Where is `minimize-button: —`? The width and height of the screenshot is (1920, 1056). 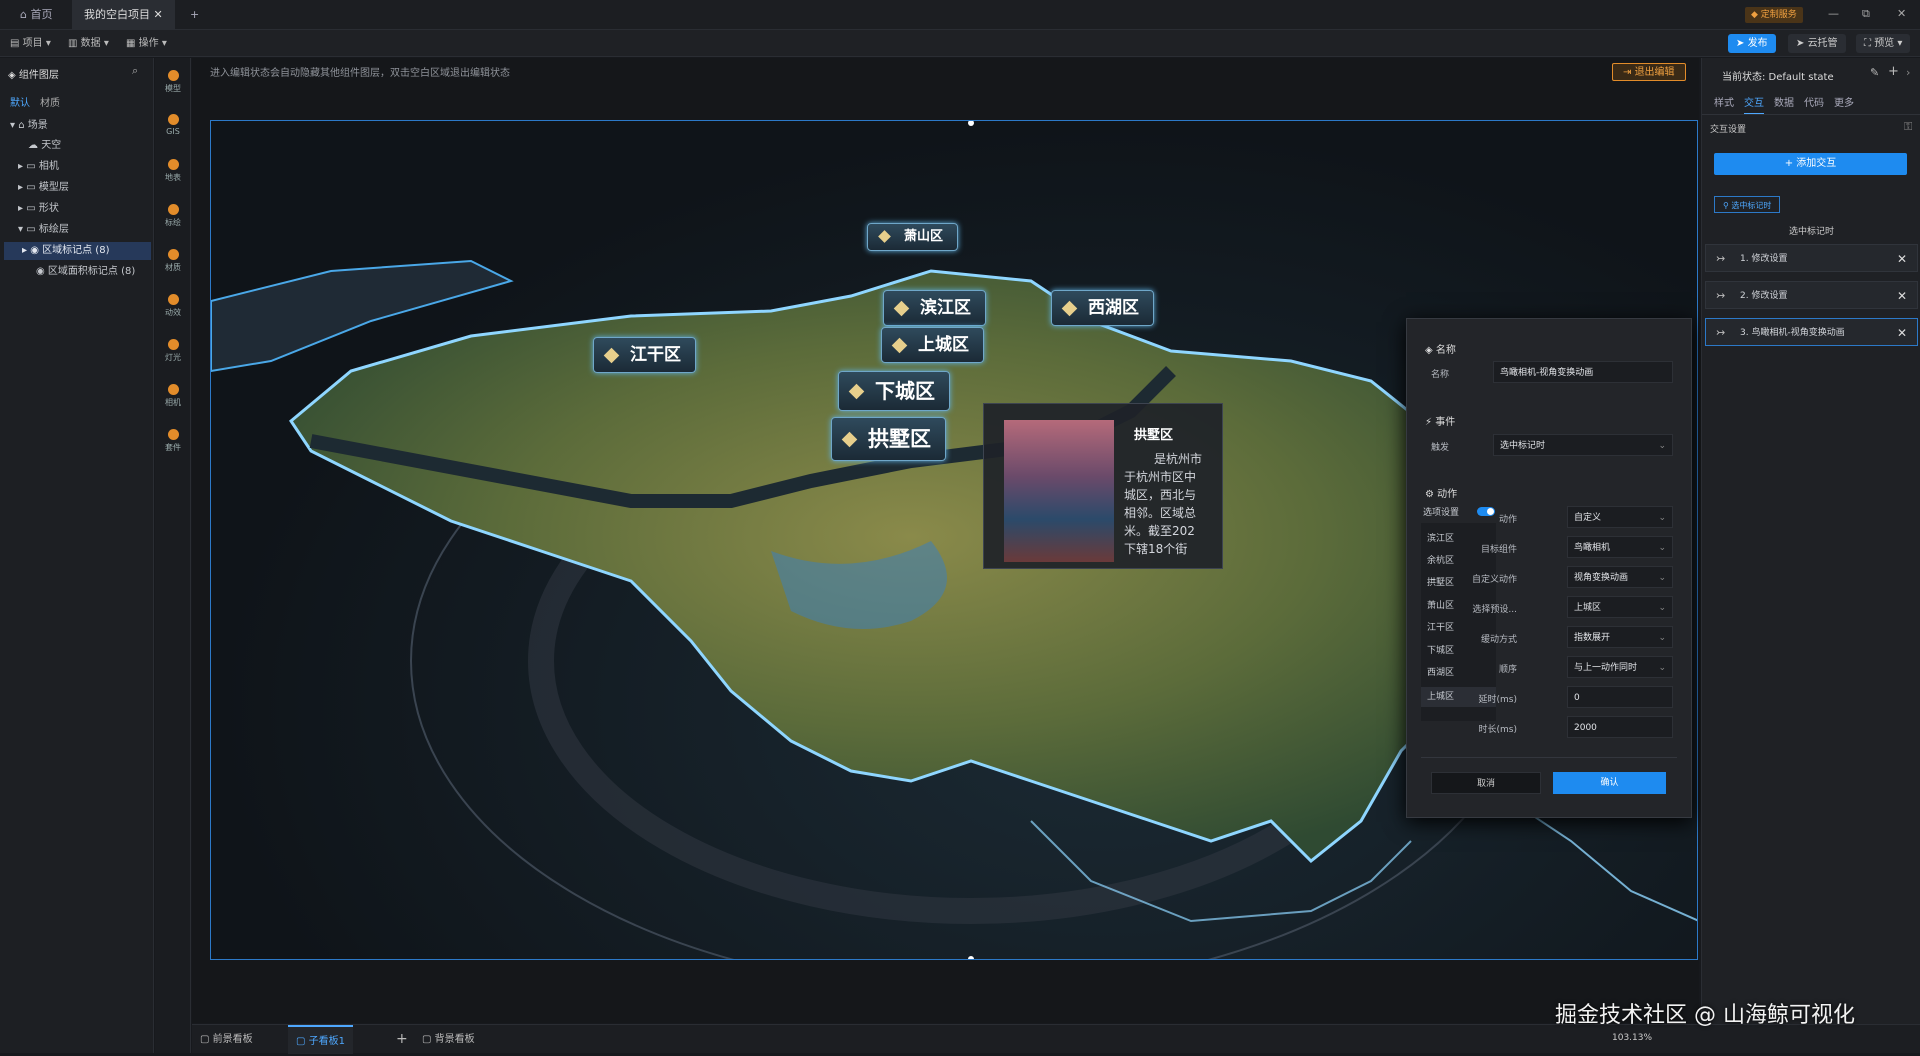
minimize-button: — is located at coordinates (1833, 13).